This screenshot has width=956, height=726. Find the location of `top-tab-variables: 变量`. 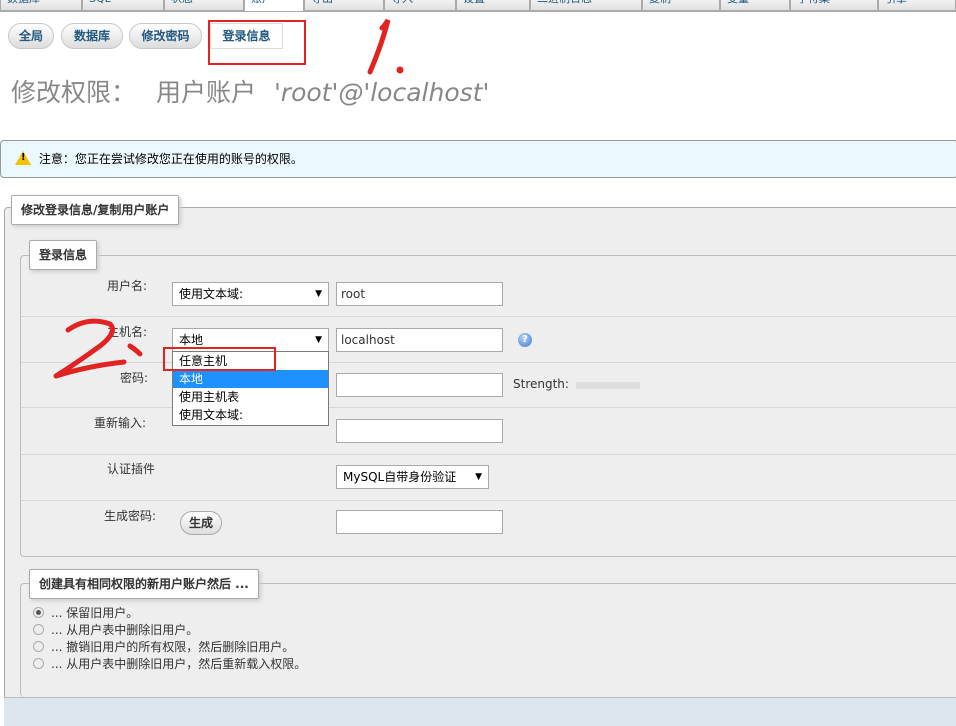

top-tab-variables: 变量 is located at coordinates (755, 5).